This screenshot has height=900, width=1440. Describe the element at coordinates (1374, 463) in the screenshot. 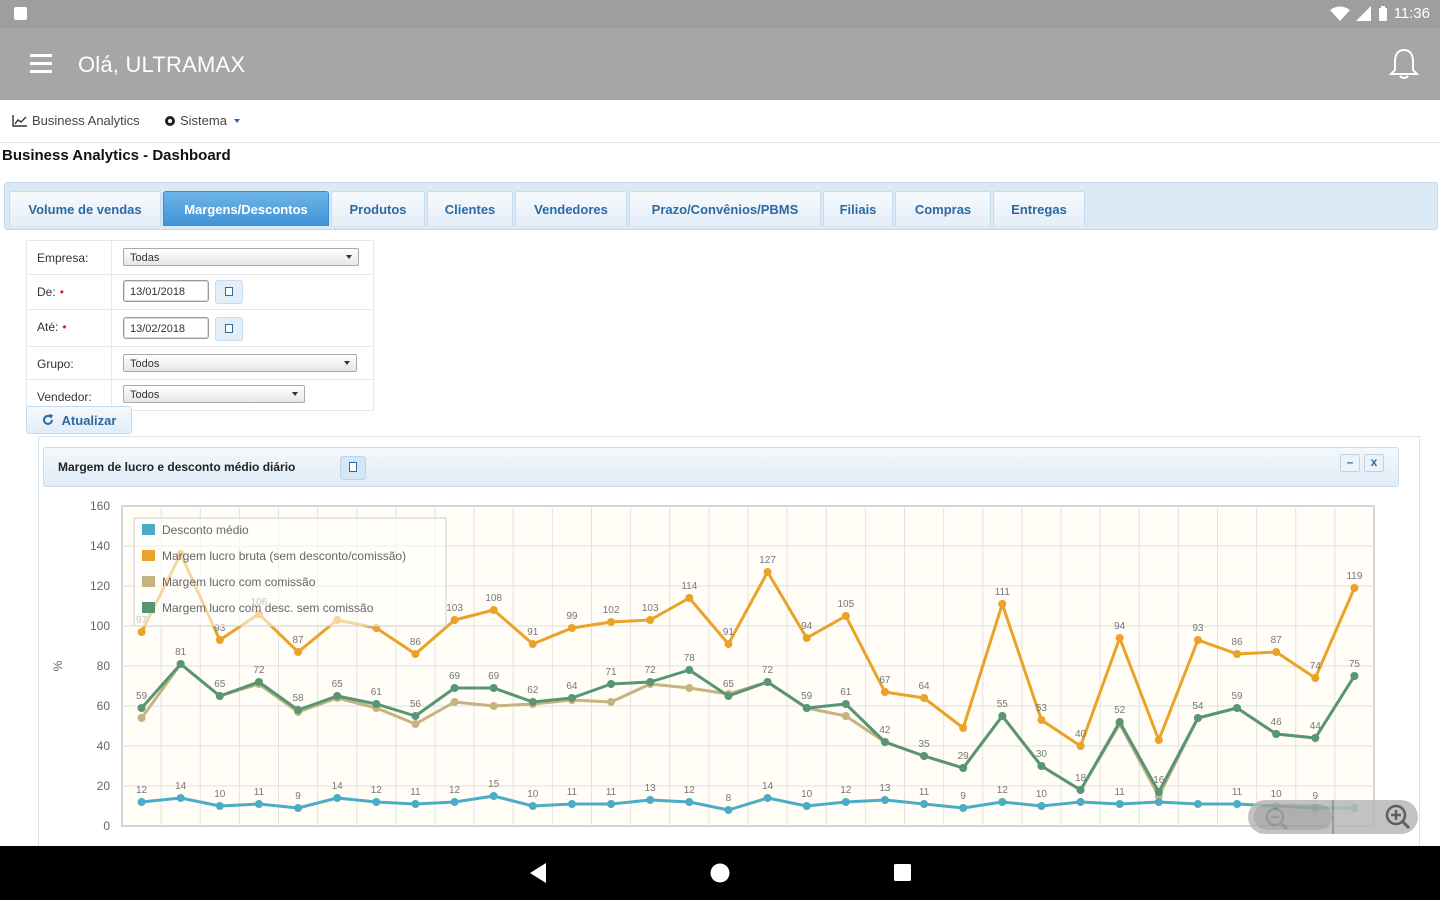

I see `widget-close-button: x` at that location.